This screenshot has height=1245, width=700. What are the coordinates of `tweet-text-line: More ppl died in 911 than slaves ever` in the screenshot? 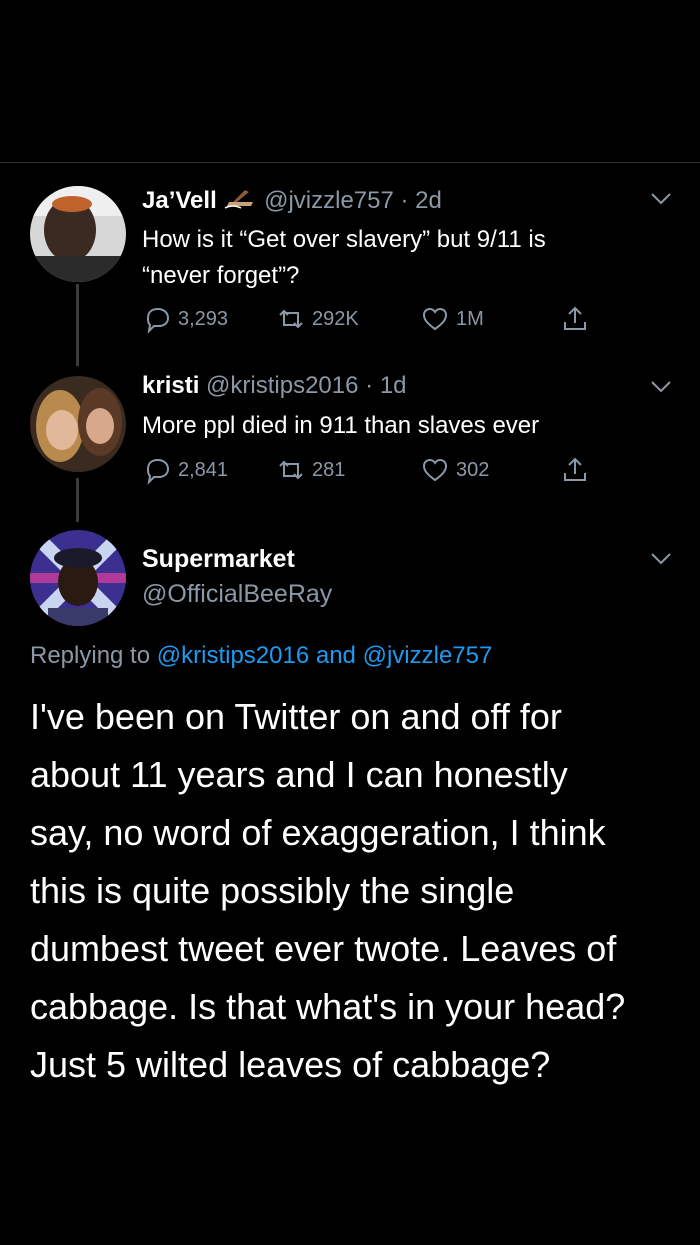 It's located at (341, 425).